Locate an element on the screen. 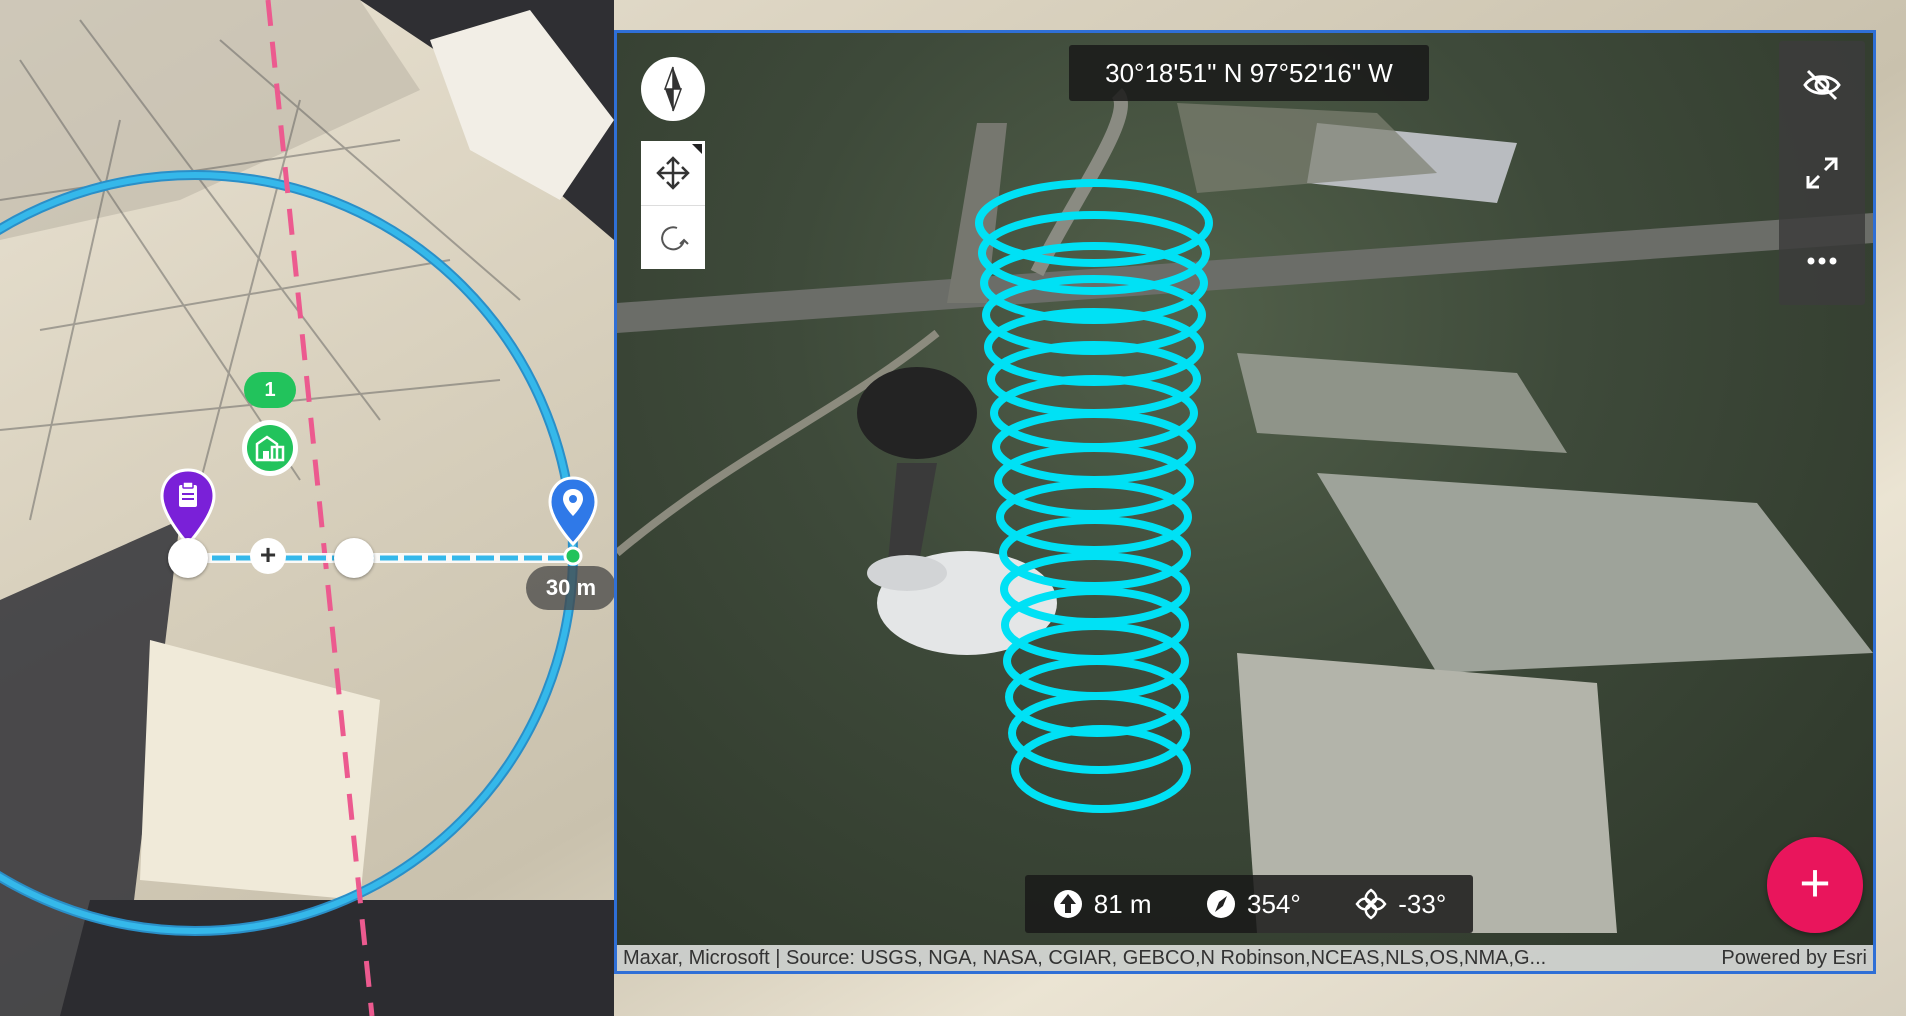  pan-icon is located at coordinates (673, 173).